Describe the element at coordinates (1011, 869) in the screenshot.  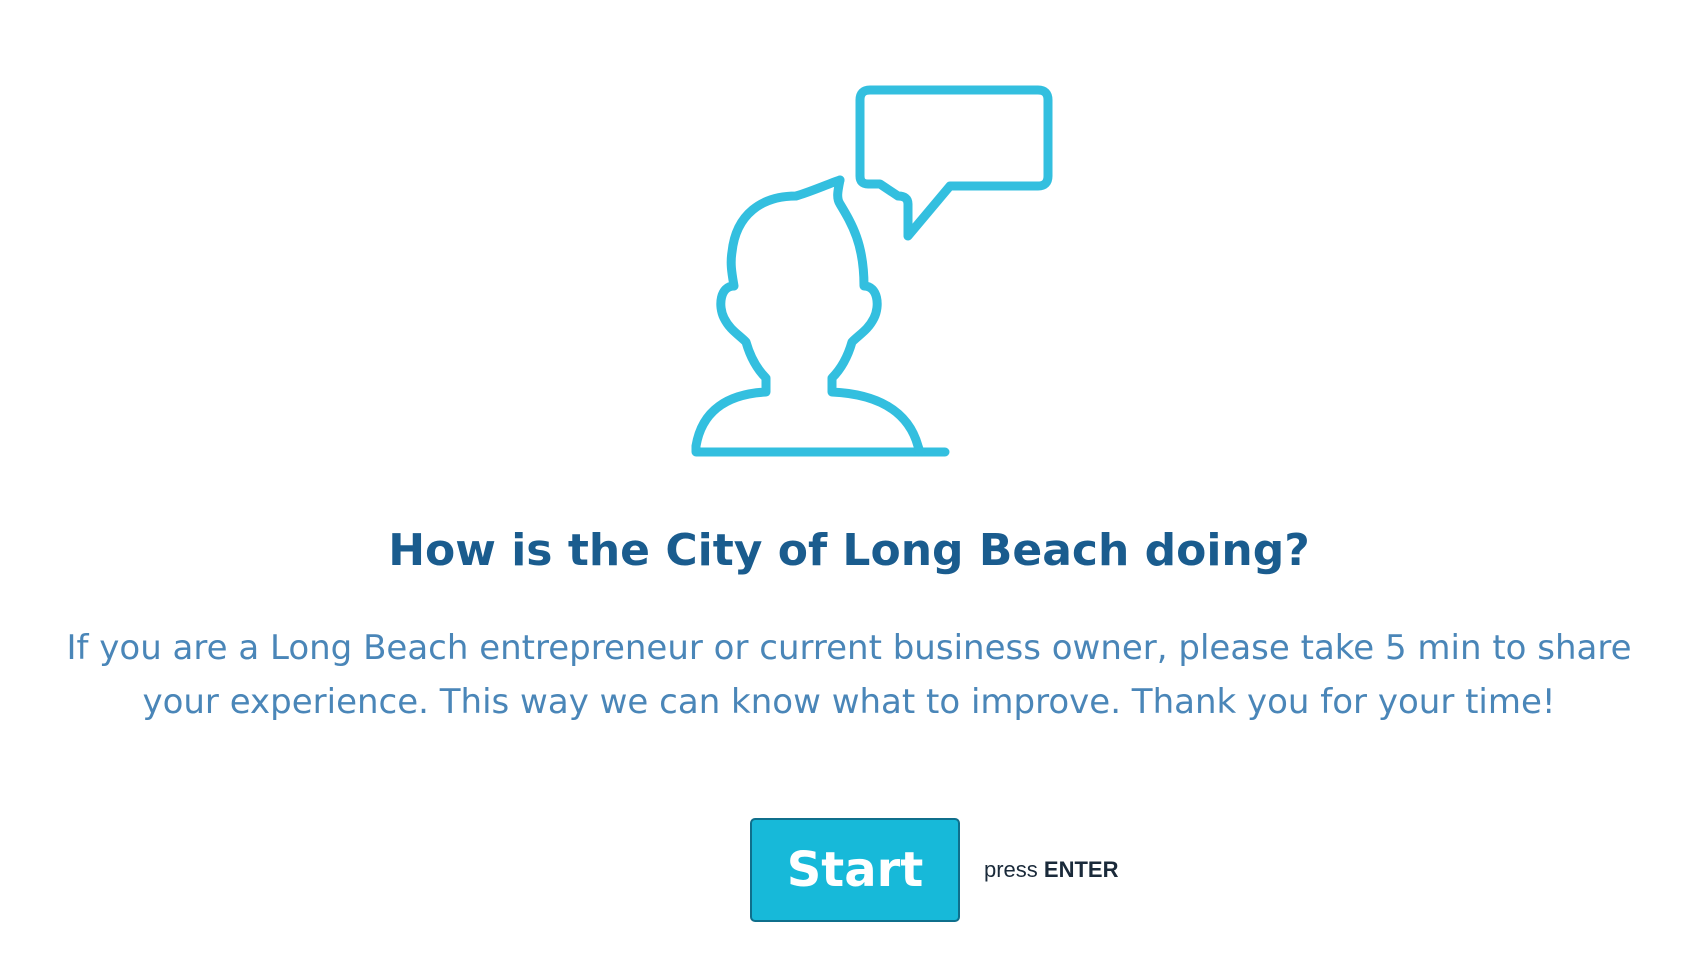
I see `enter-hint-prefix: press` at that location.